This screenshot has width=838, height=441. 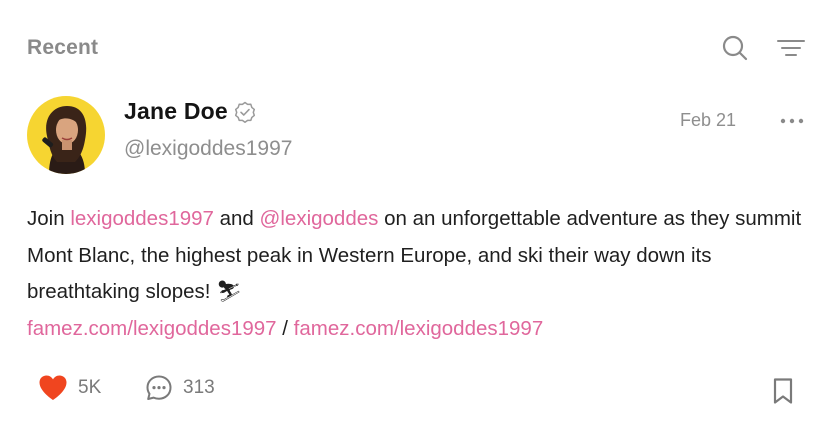 I want to click on section-title: Recent, so click(x=63, y=47).